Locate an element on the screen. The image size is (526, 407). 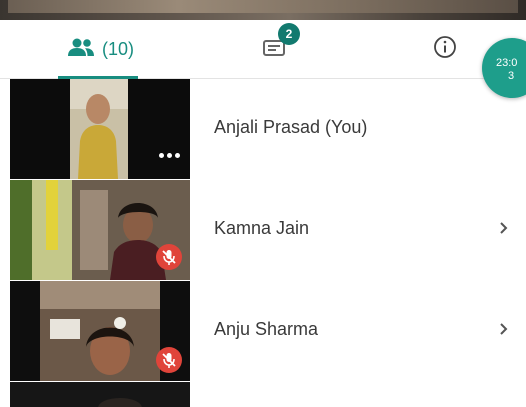
panel-tab-bar: (10) 2 is located at coordinates (263, 49).